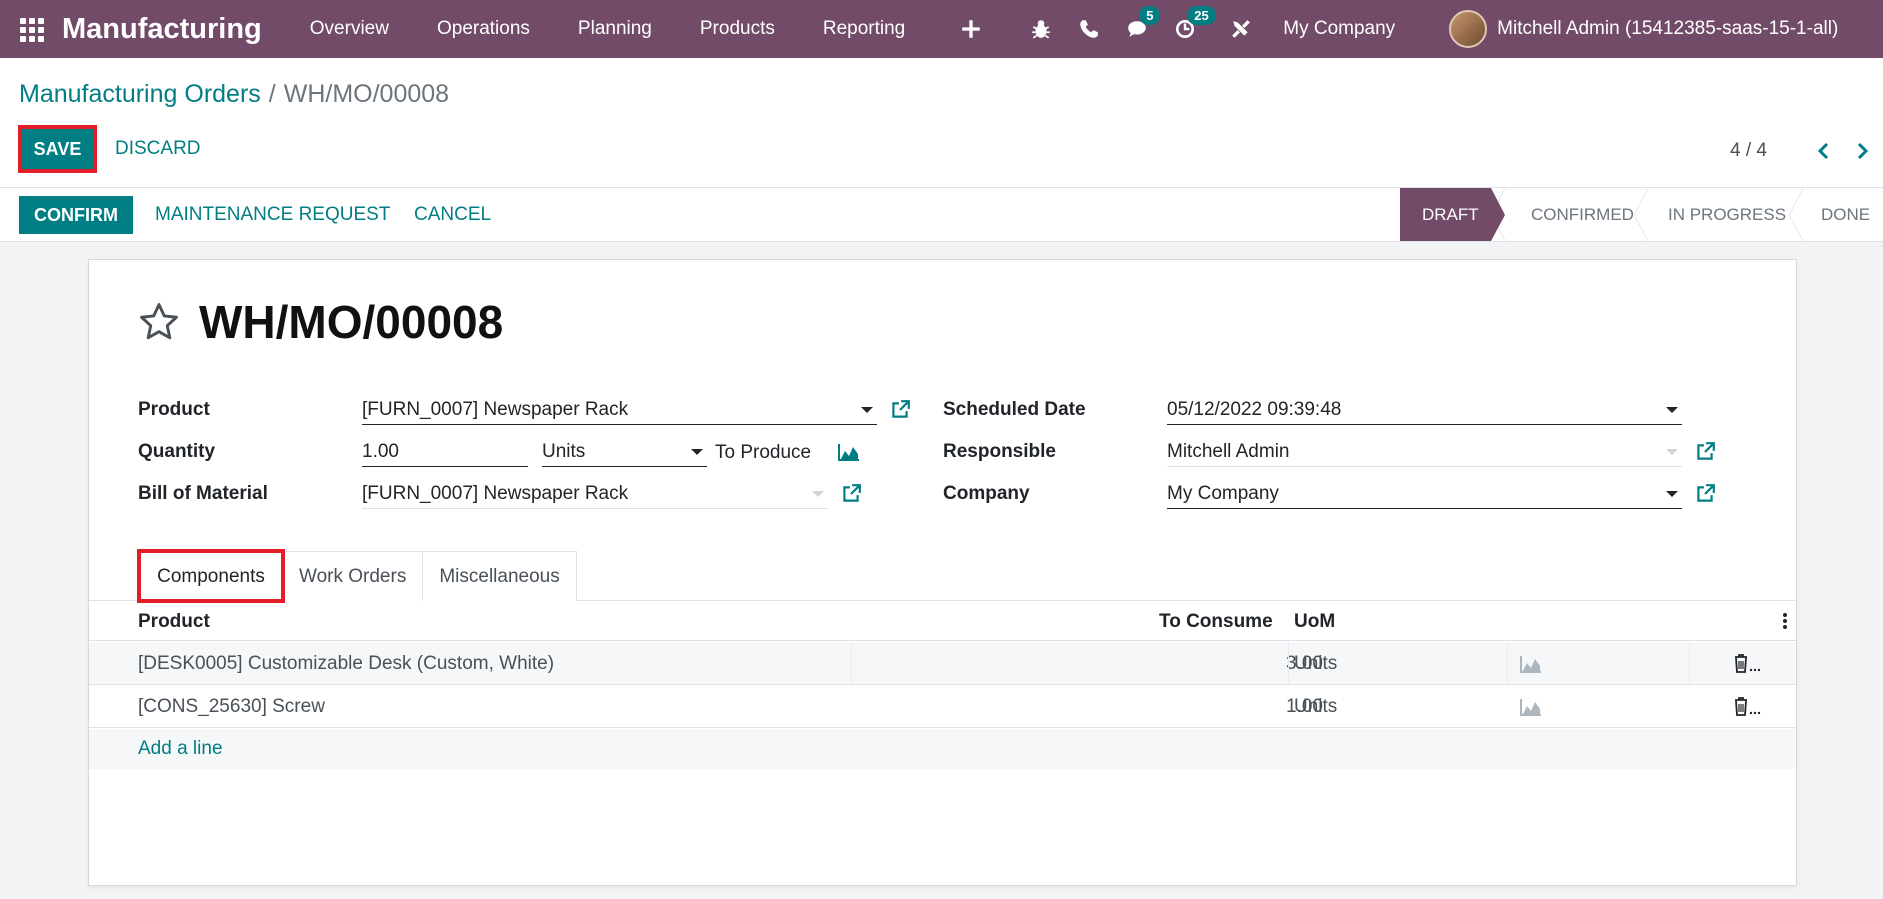  I want to click on product-field: [FURN_0007] Newspaper Rack, so click(619, 410).